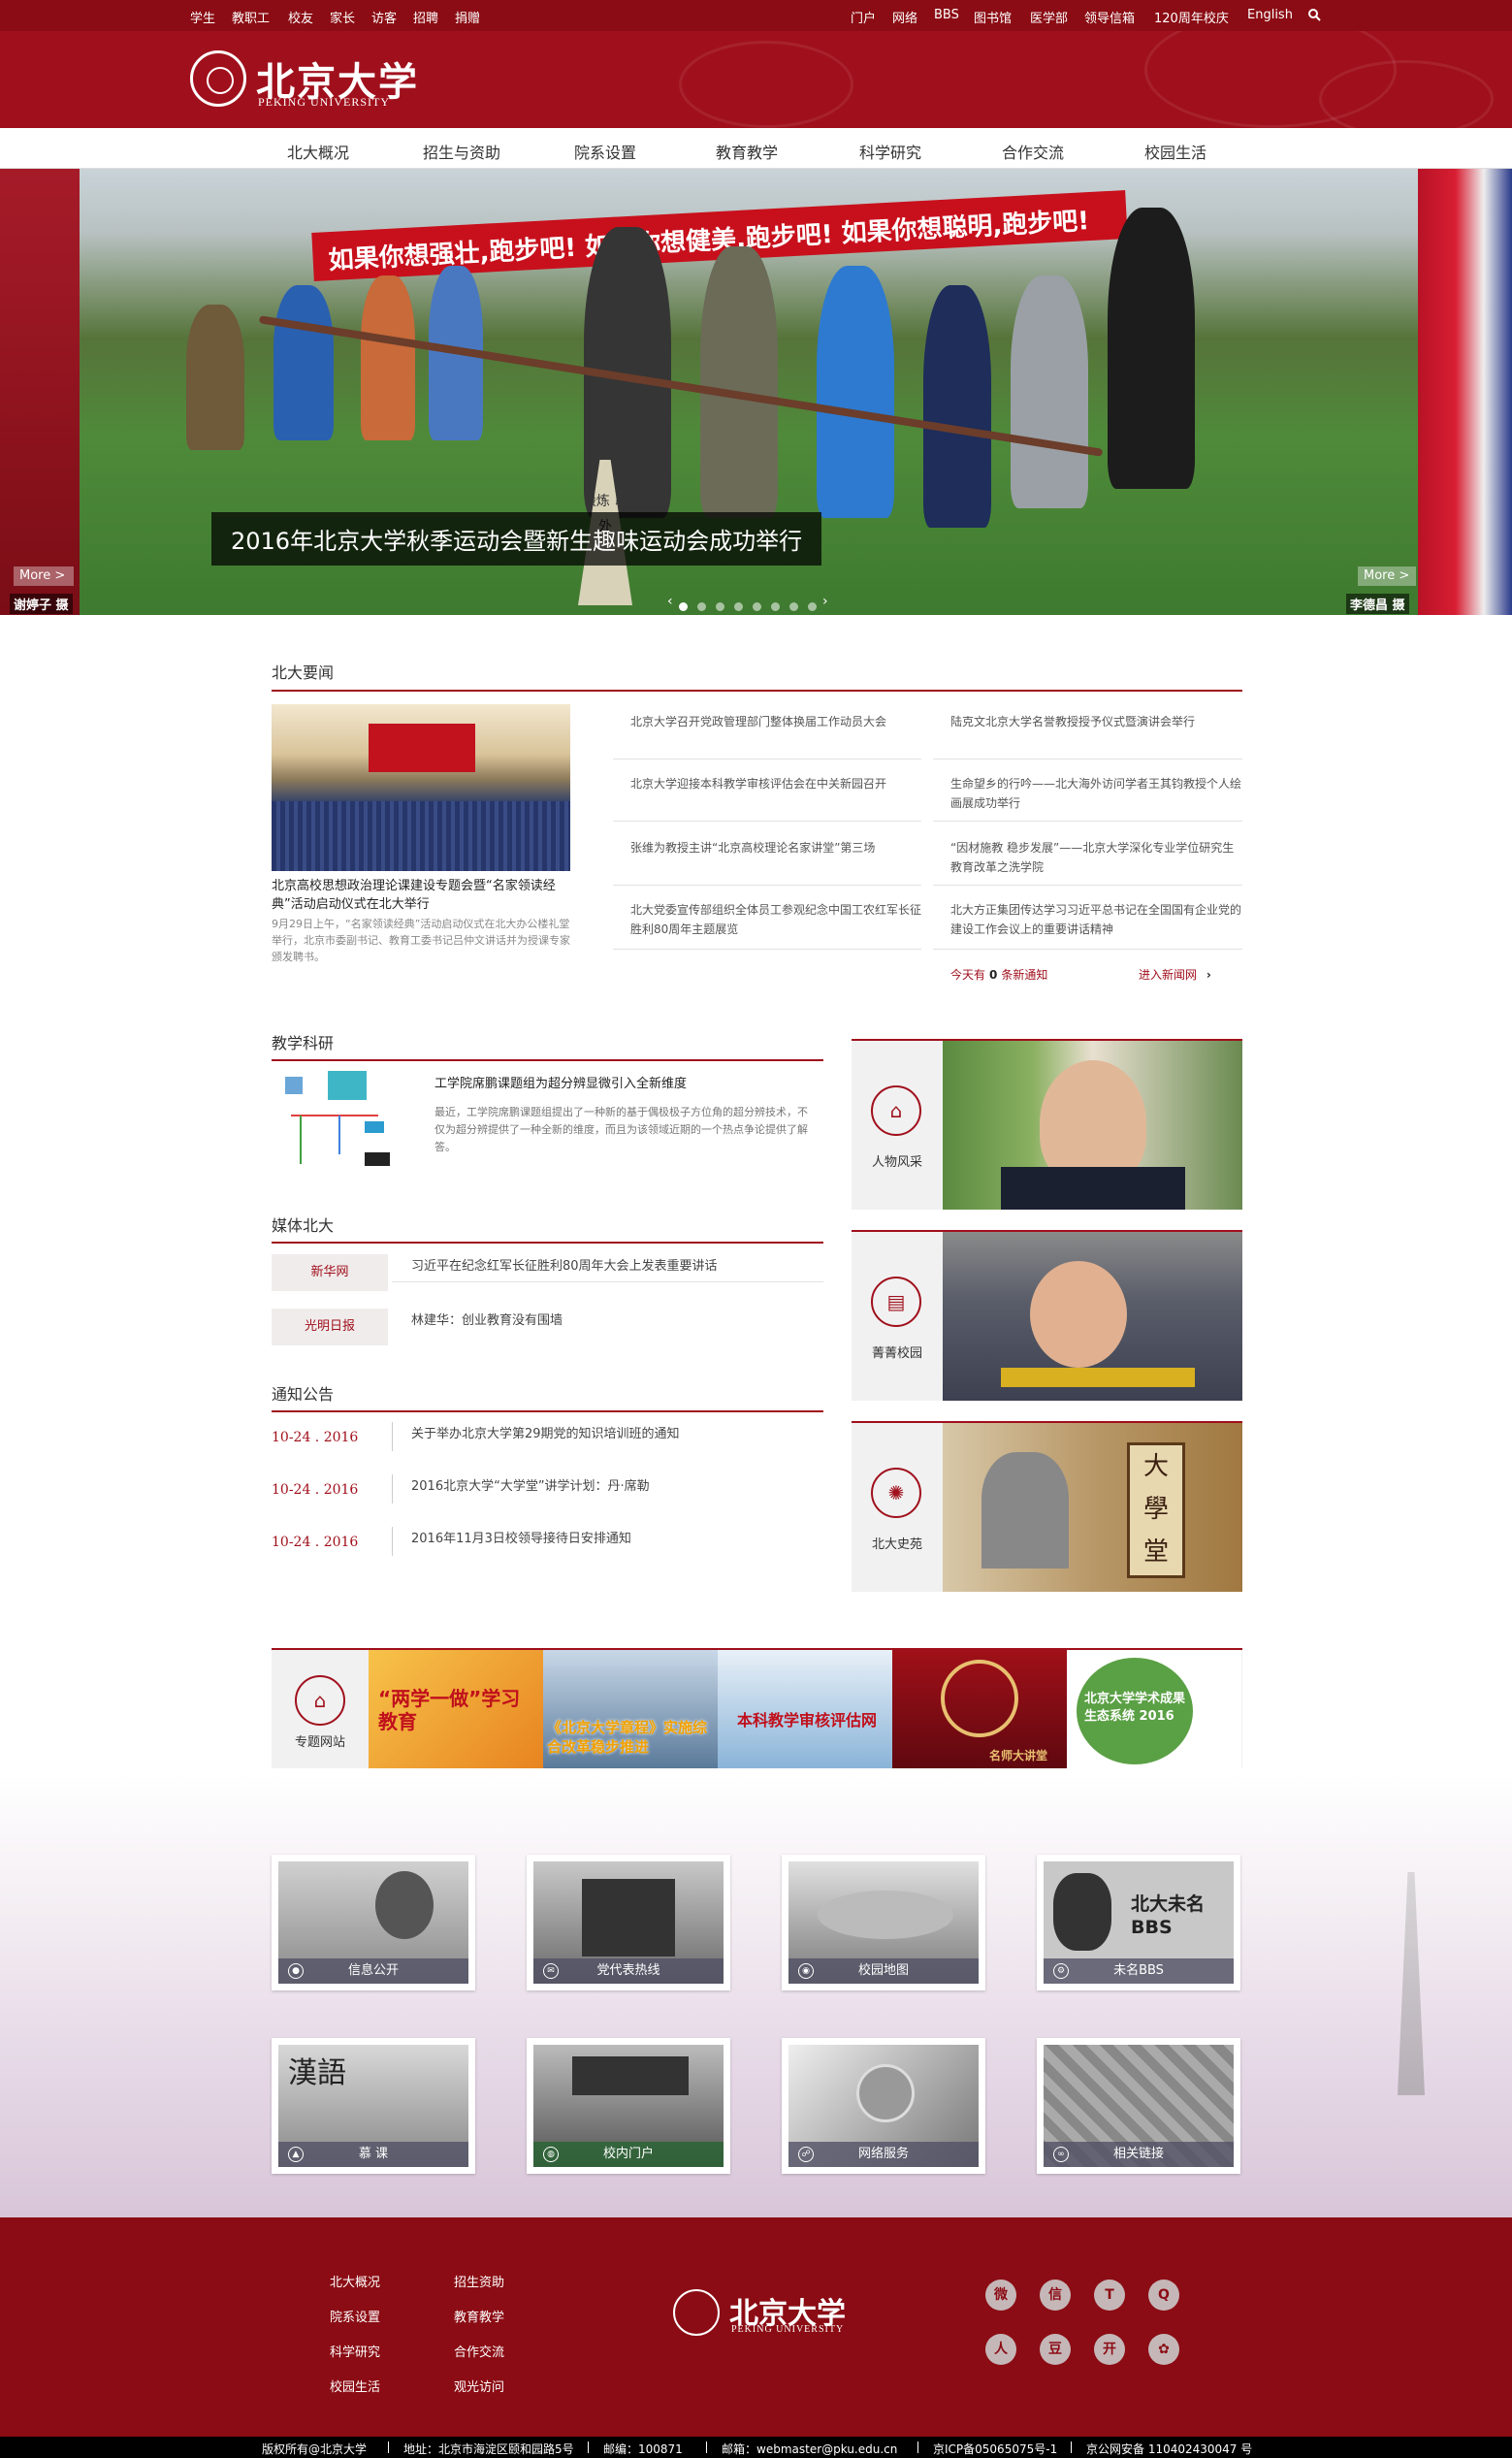  Describe the element at coordinates (775, 919) in the screenshot. I see `news-list-item: 北大党委宣传部组织全体员工参观纪念中国工农红军长征胜利80周年主题展览` at that location.